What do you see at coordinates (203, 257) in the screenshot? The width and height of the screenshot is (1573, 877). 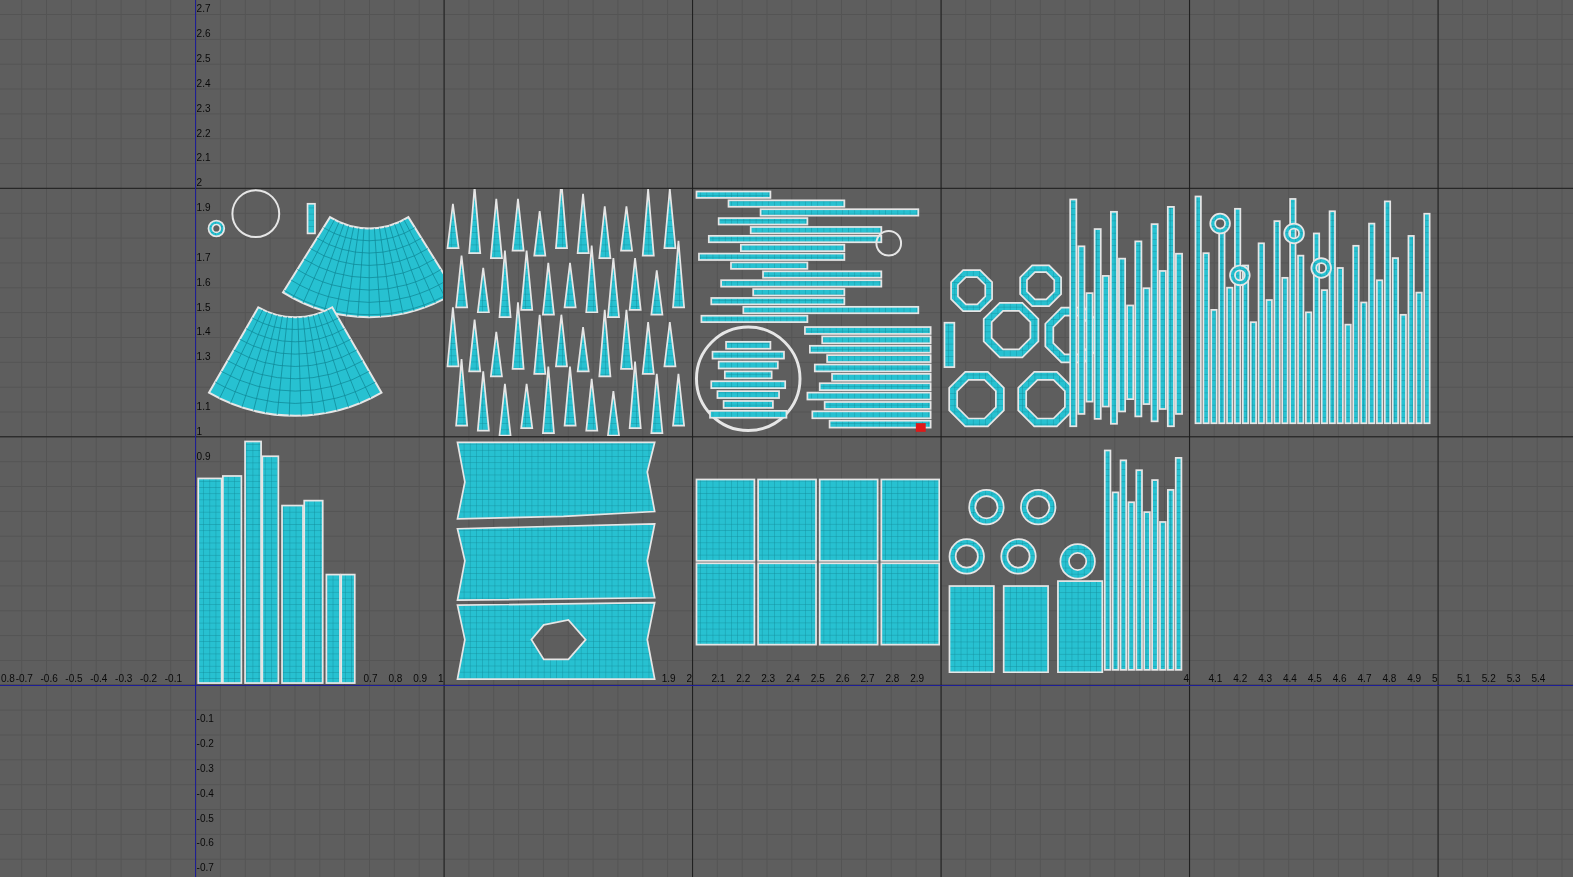 I see `axis-tick-label: 1.7` at bounding box center [203, 257].